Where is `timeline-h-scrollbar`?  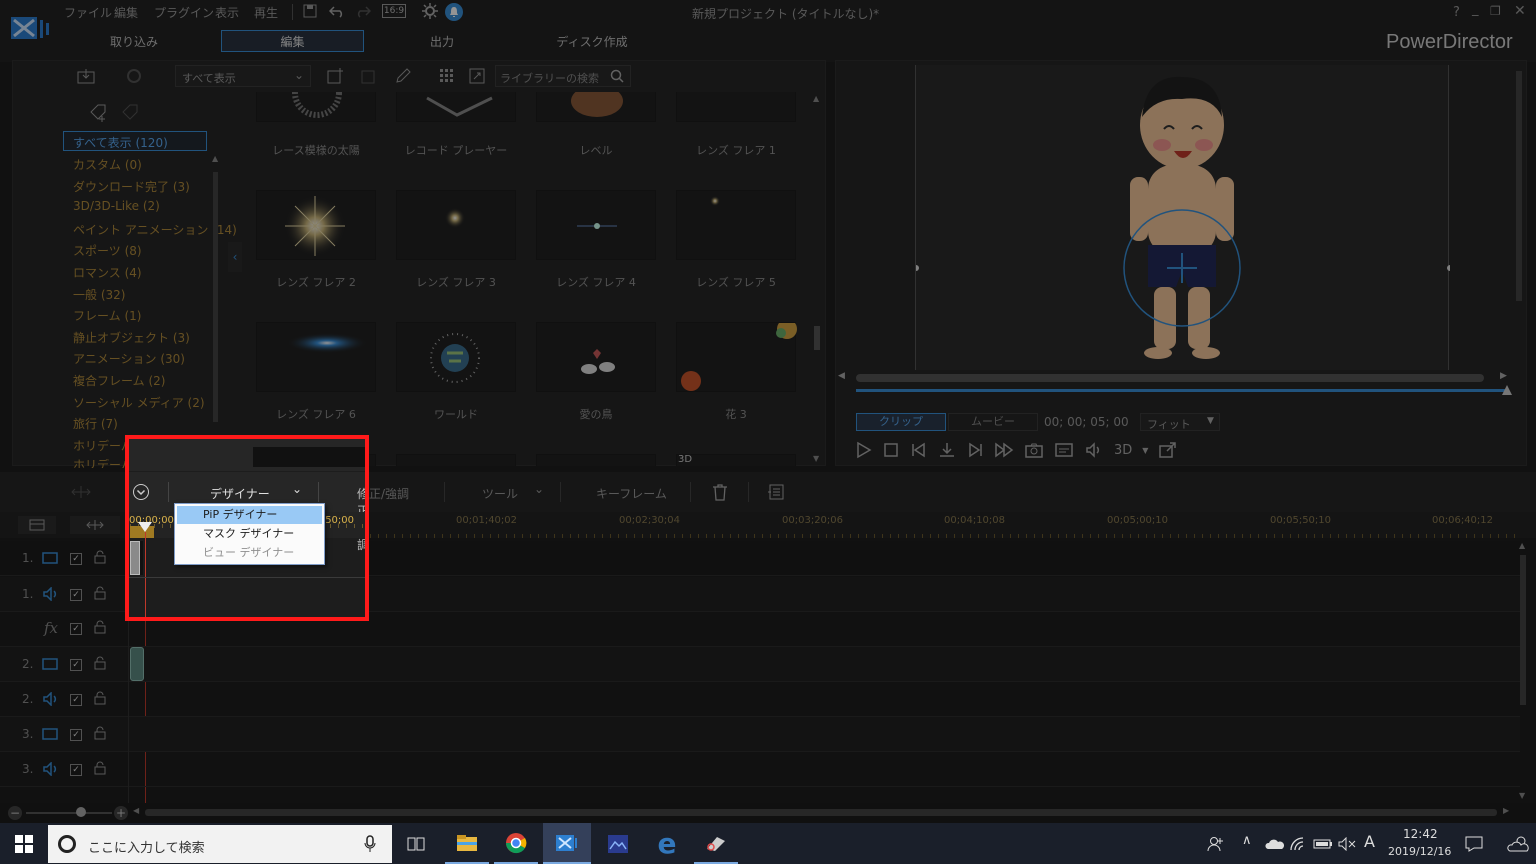
timeline-h-scrollbar is located at coordinates (821, 812).